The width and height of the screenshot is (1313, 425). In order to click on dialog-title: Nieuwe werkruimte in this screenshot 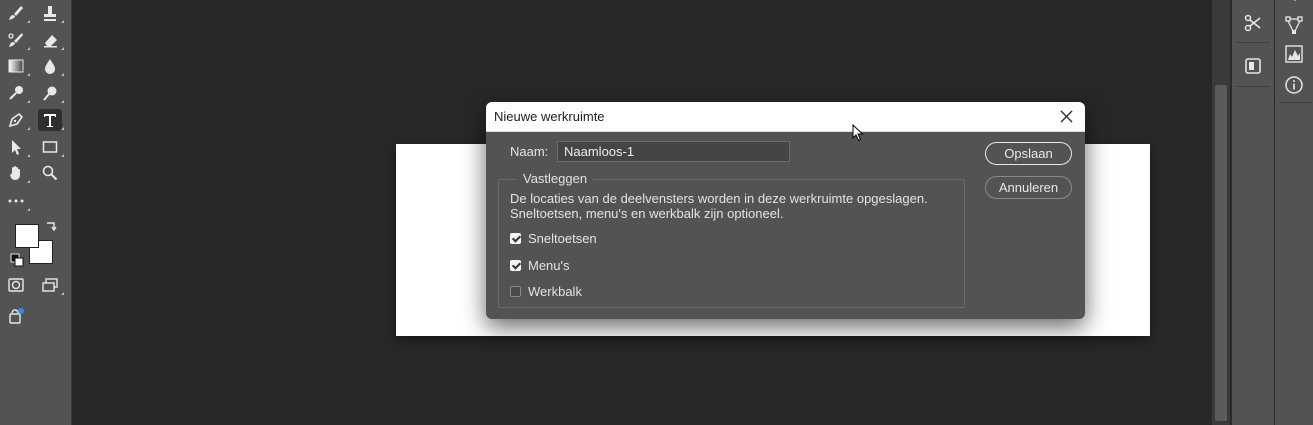, I will do `click(549, 116)`.